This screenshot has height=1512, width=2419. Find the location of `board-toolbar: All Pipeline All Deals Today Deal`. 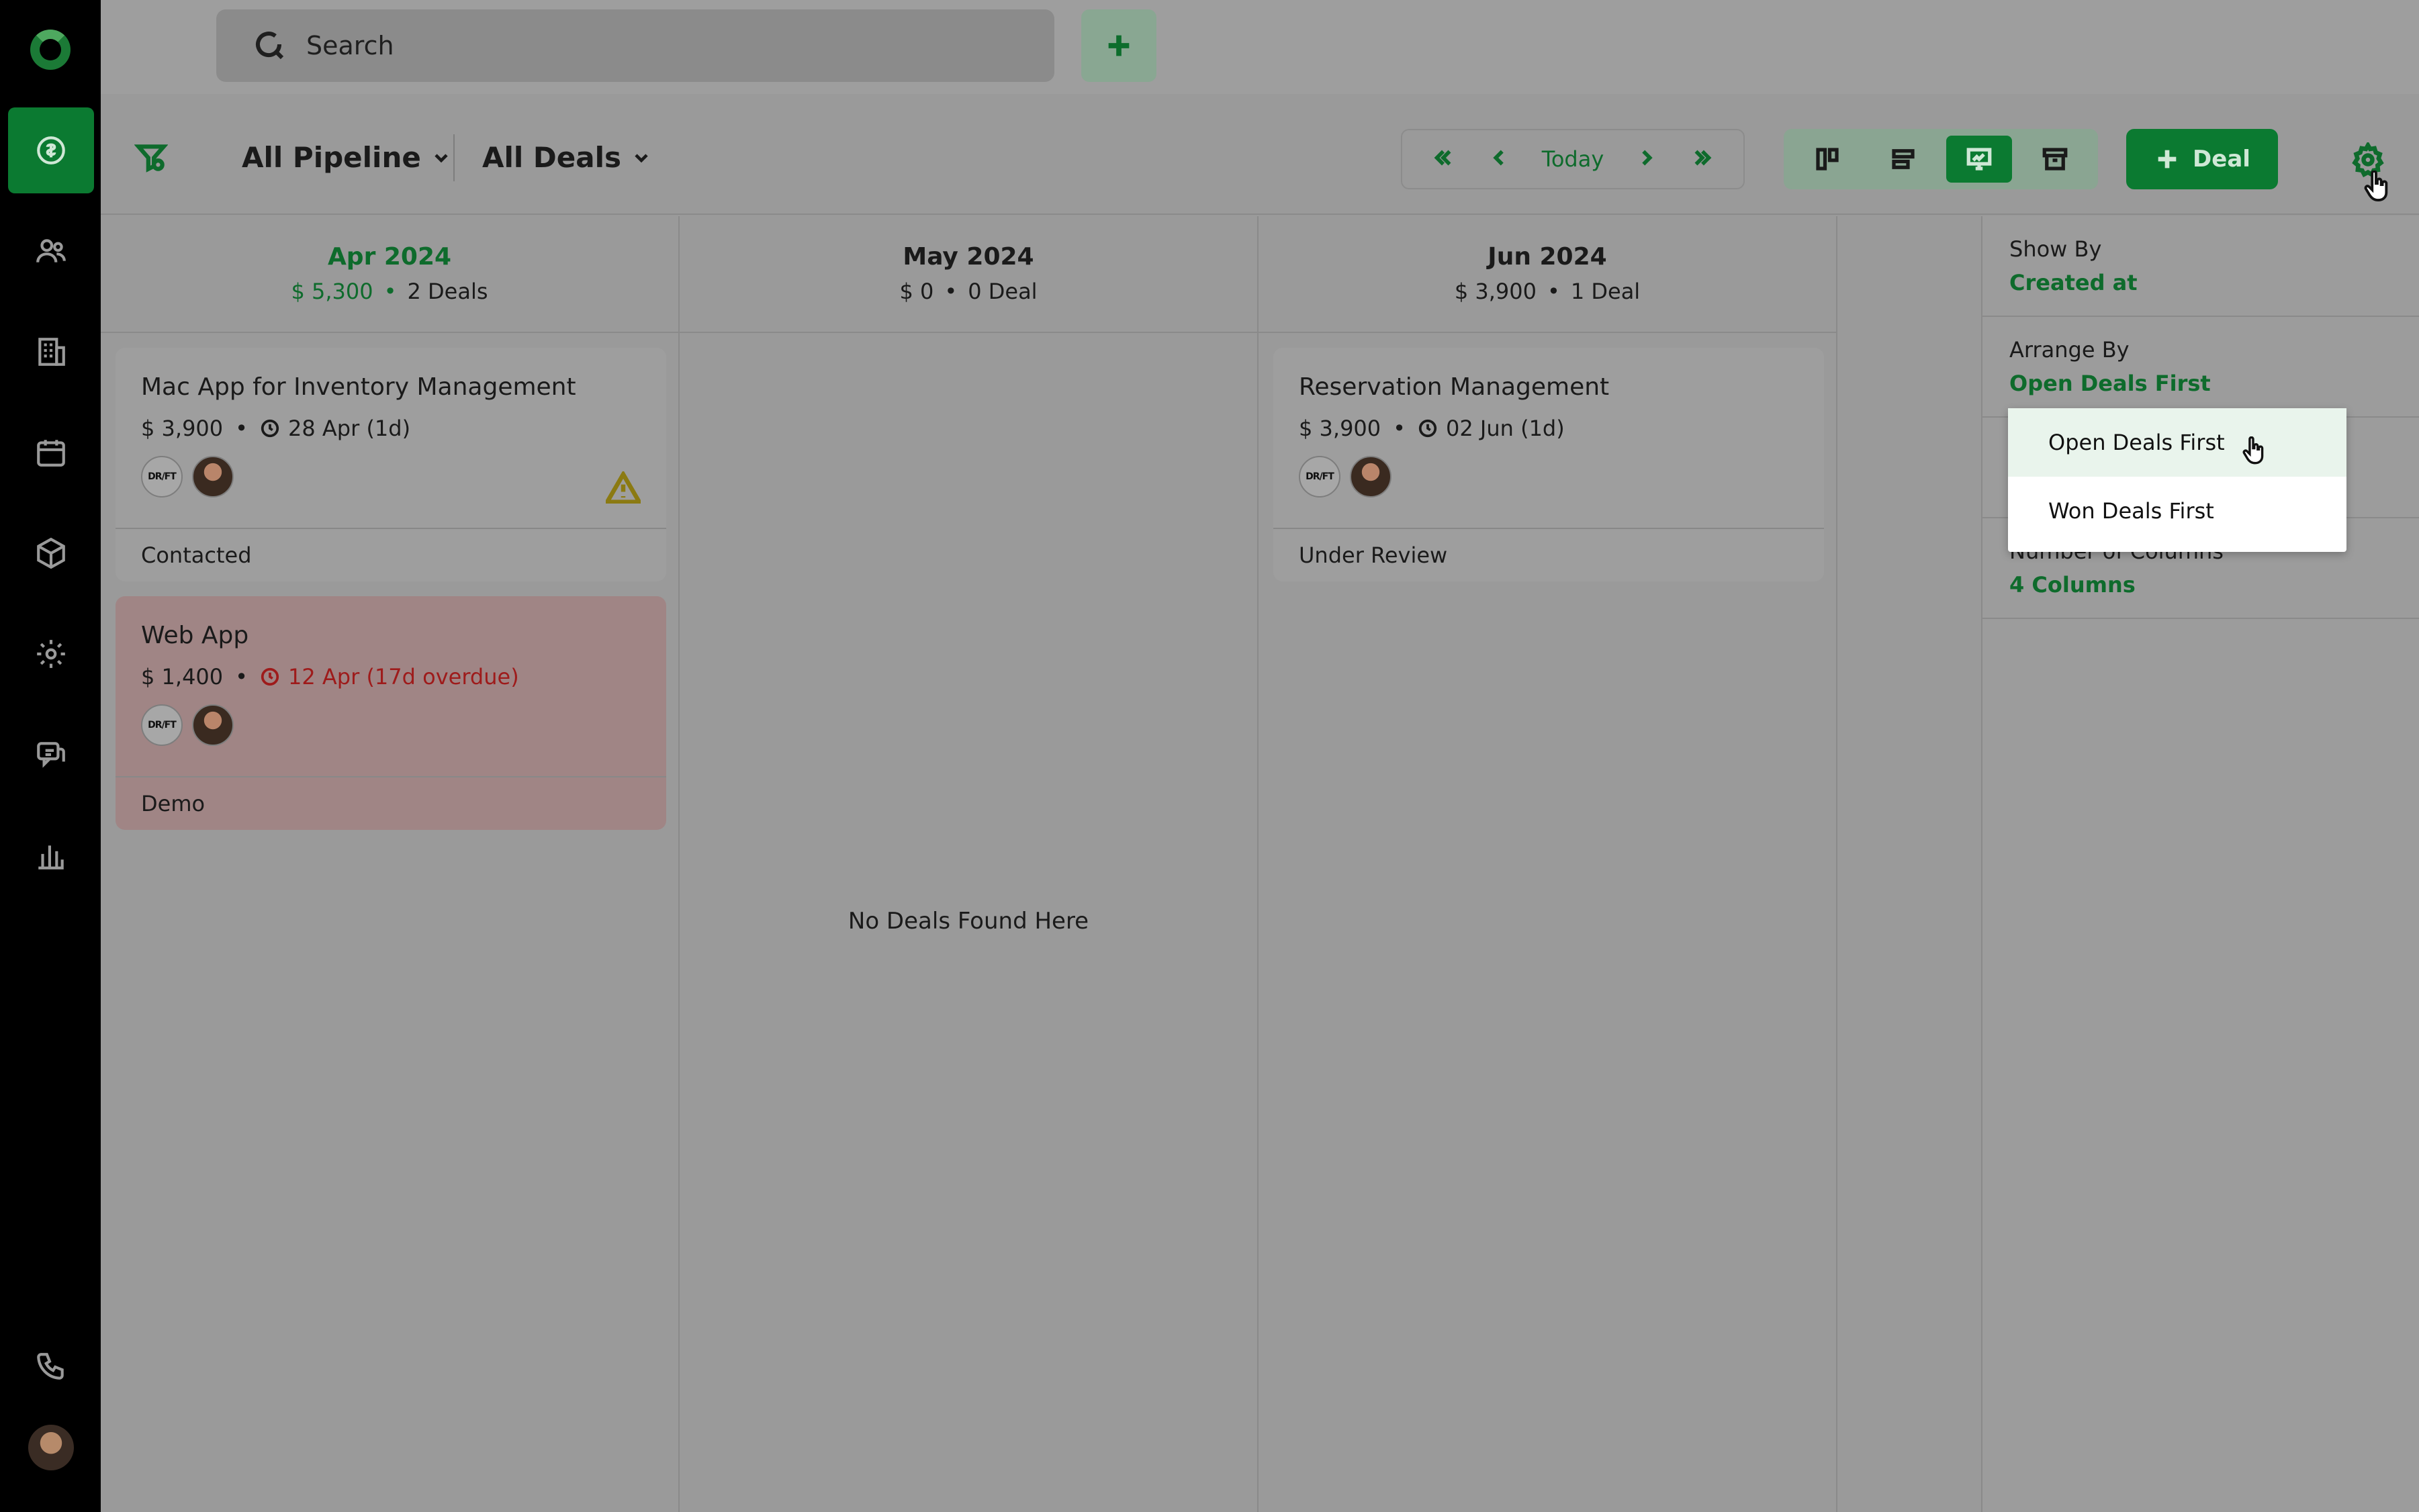

board-toolbar: All Pipeline All Deals Today Deal is located at coordinates (1260, 154).